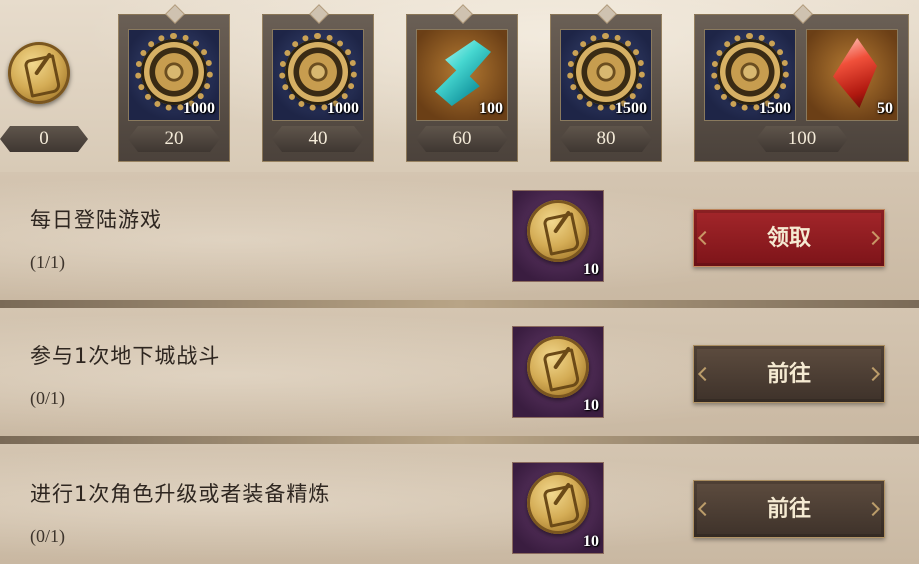 This screenshot has height=564, width=919. What do you see at coordinates (462, 139) in the screenshot?
I see `milestone-threshold: 60` at bounding box center [462, 139].